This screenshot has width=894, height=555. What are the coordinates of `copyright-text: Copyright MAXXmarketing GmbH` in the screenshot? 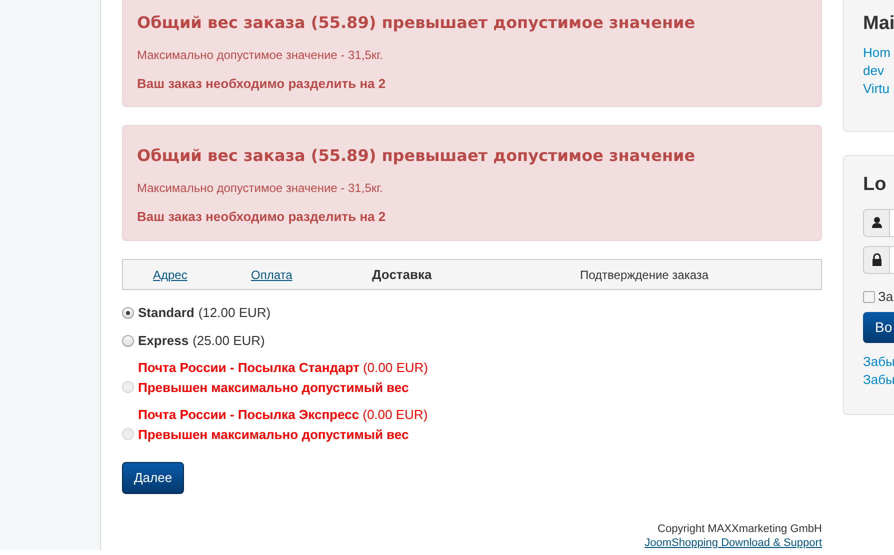 It's located at (739, 529).